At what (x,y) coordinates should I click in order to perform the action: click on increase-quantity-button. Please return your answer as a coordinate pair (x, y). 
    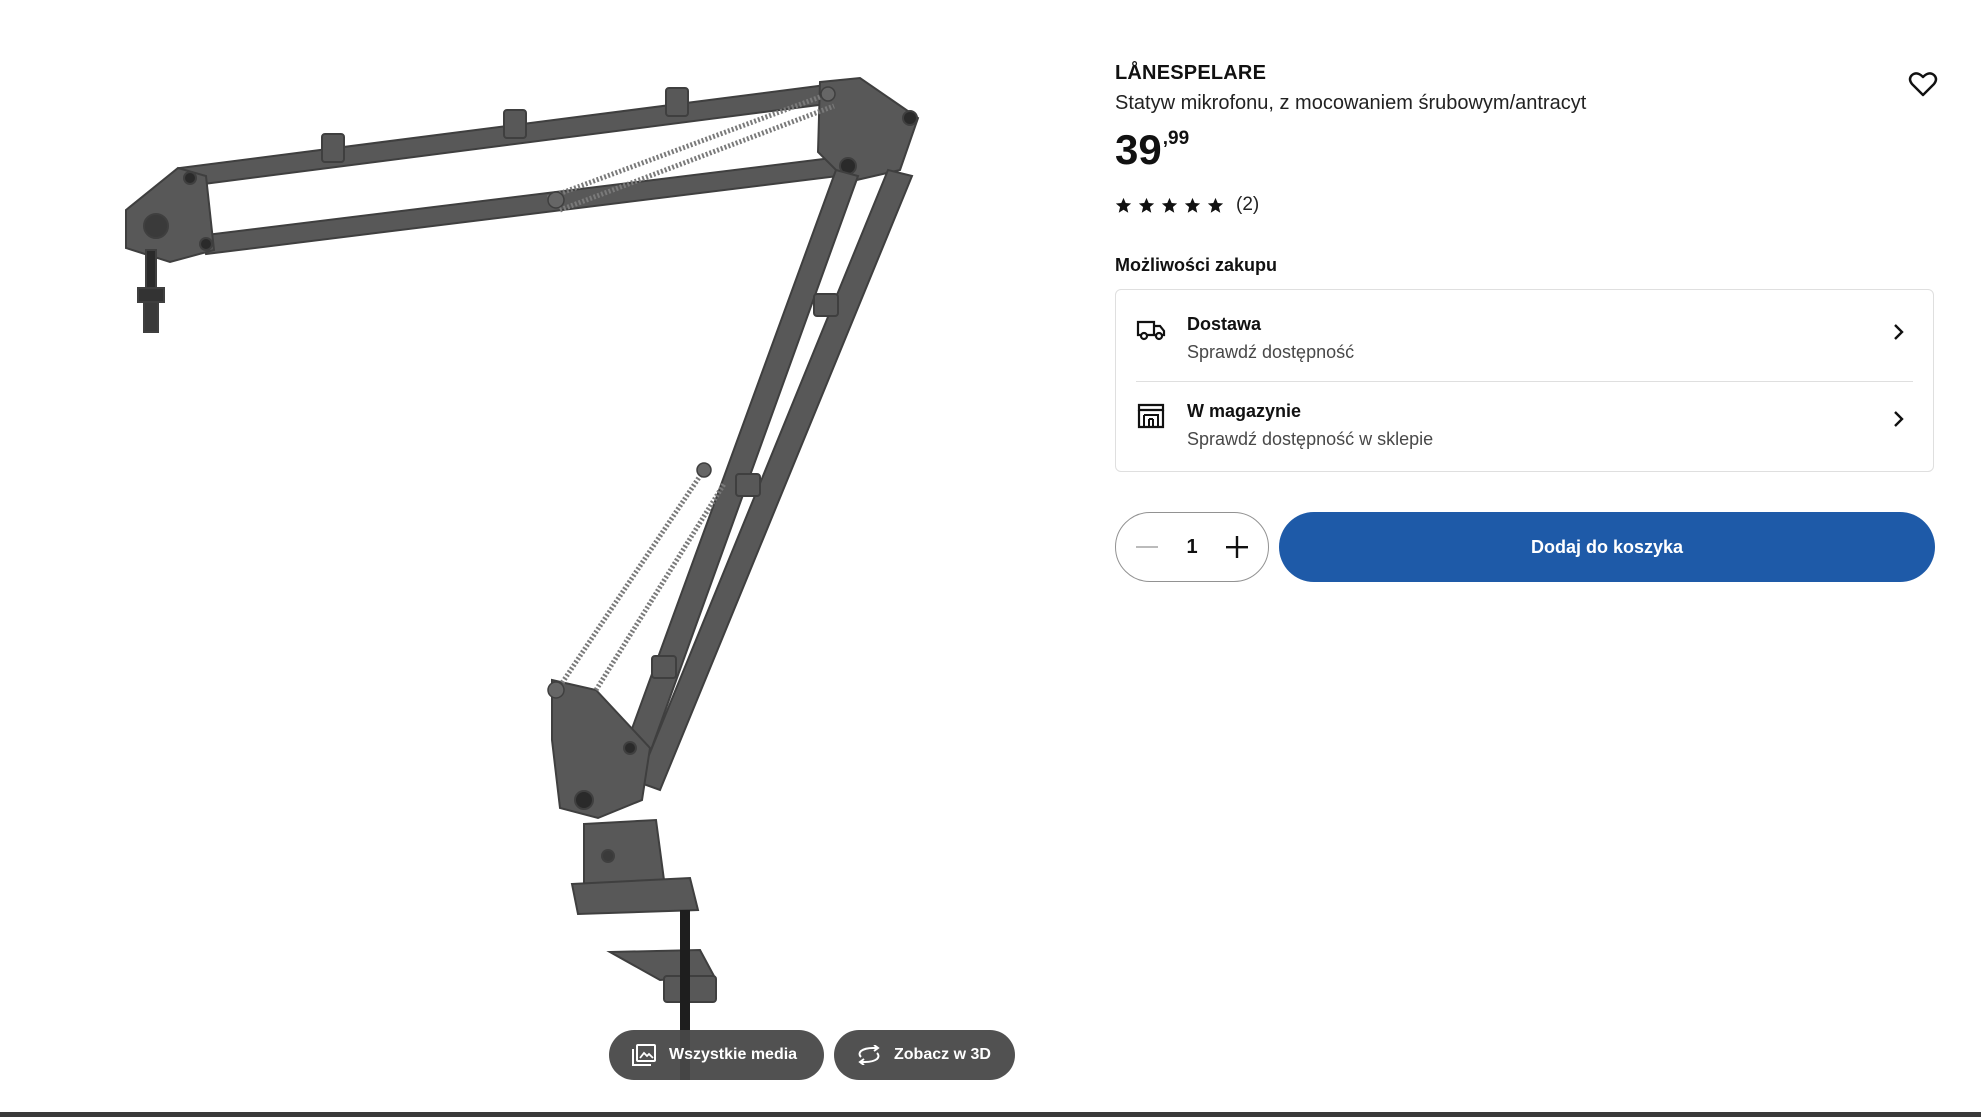
    Looking at the image, I should click on (1237, 547).